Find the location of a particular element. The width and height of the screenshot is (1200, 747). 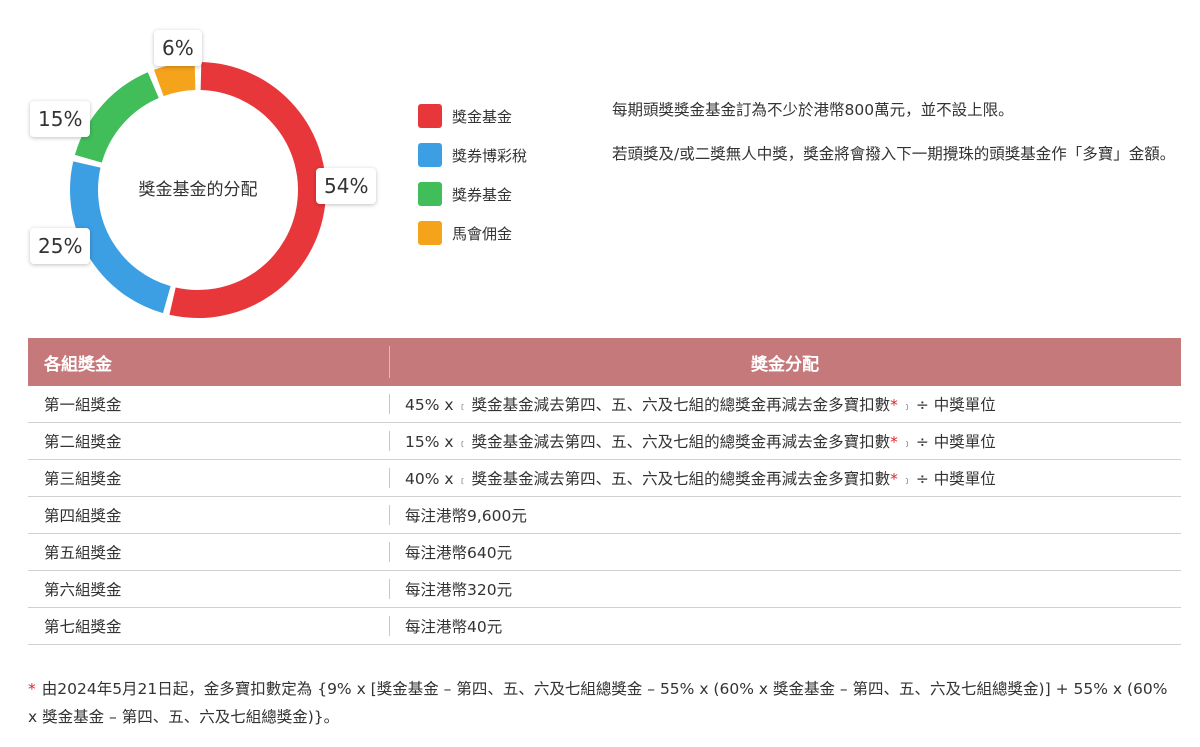

slice-label-prize-fund: 54% is located at coordinates (346, 186).